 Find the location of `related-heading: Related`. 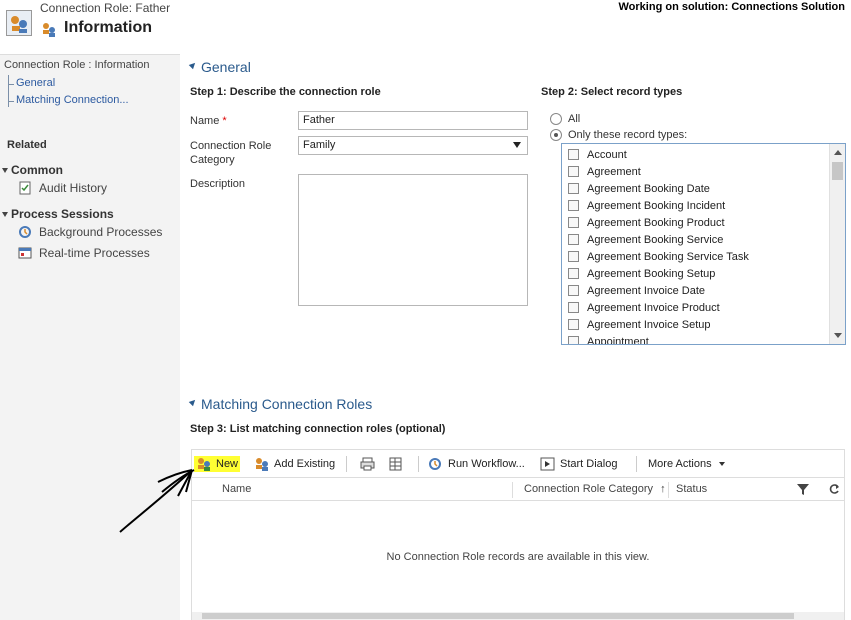

related-heading: Related is located at coordinates (27, 145).